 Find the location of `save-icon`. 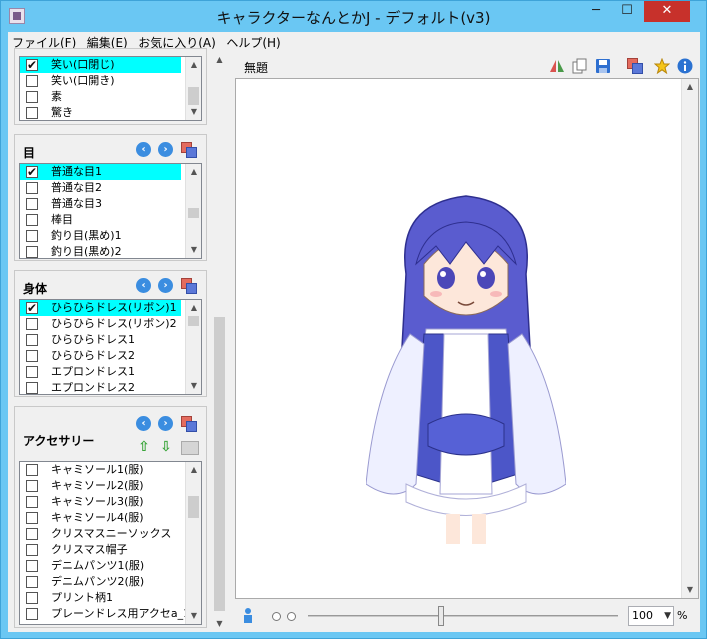

save-icon is located at coordinates (603, 66).